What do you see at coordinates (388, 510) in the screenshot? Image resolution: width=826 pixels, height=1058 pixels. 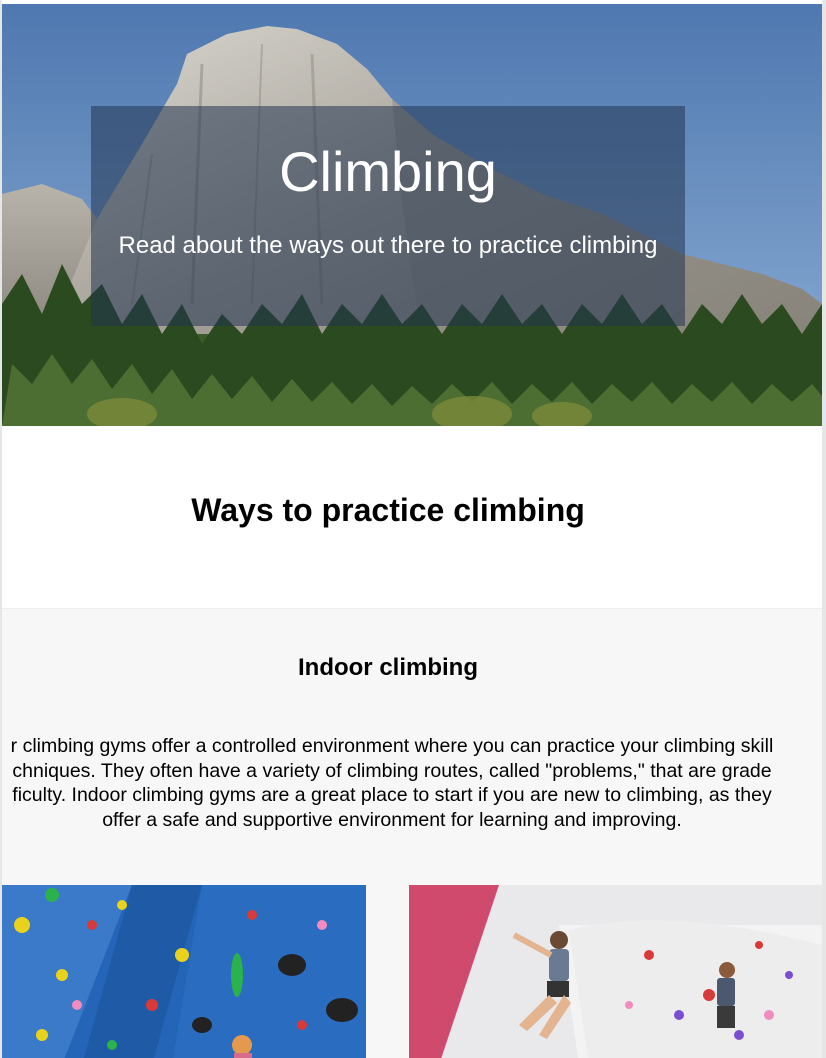 I see `section-heading: Ways to practice climbing` at bounding box center [388, 510].